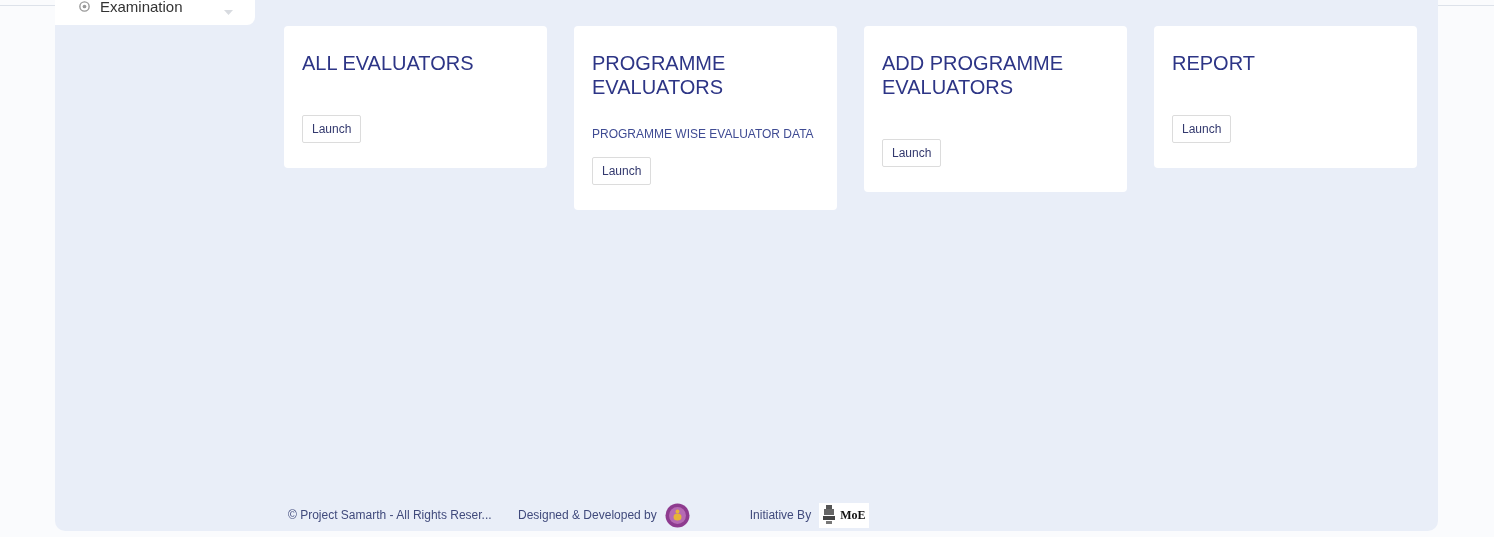 Image resolution: width=1494 pixels, height=537 pixels. I want to click on card-title: ALL EVALUATORS, so click(388, 63).